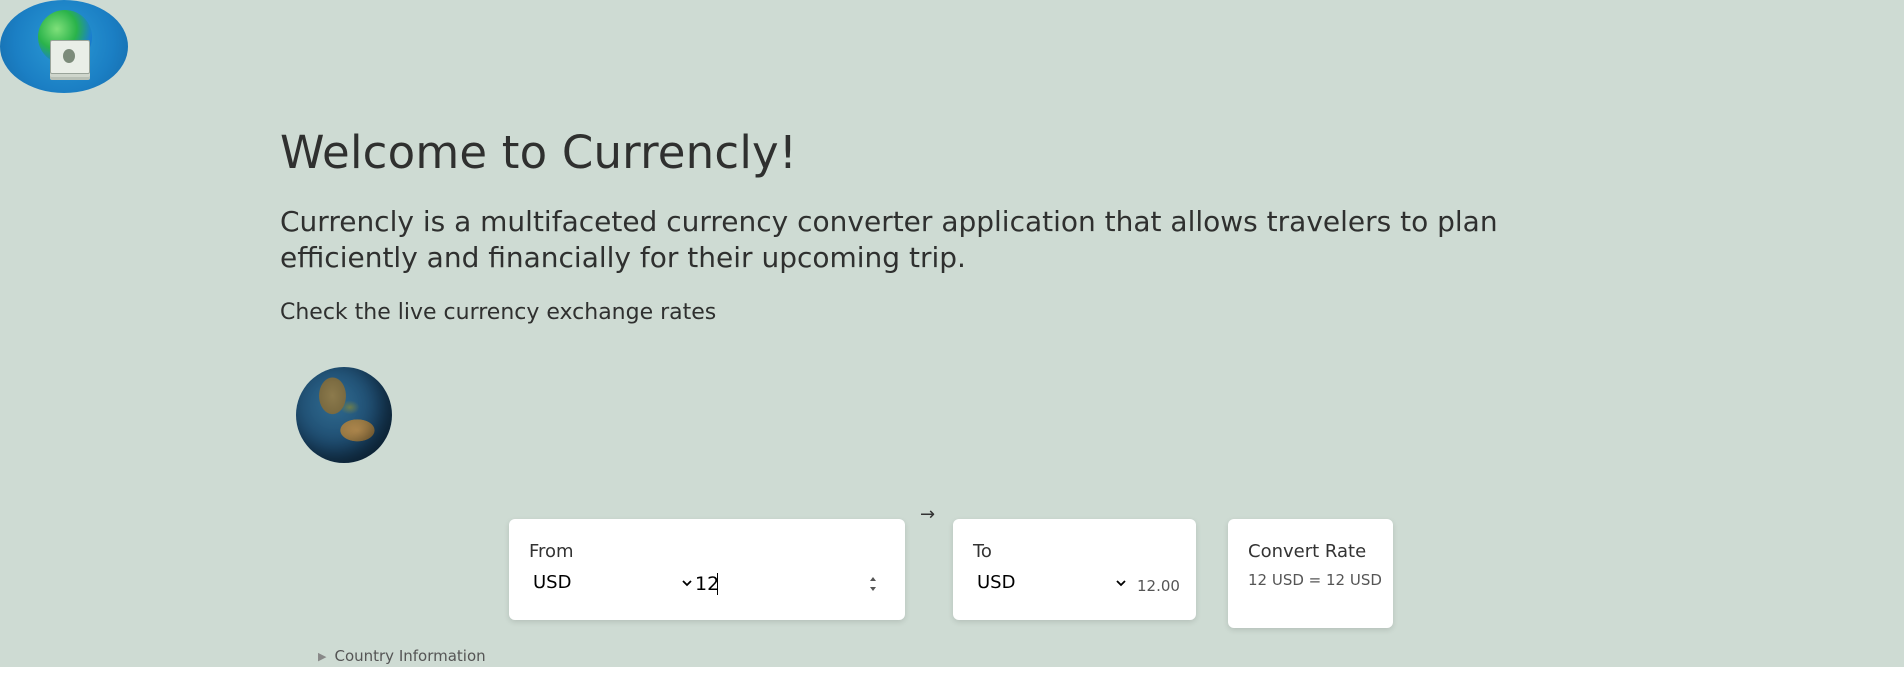  What do you see at coordinates (613, 582) in the screenshot?
I see `from-currency-select: USD` at bounding box center [613, 582].